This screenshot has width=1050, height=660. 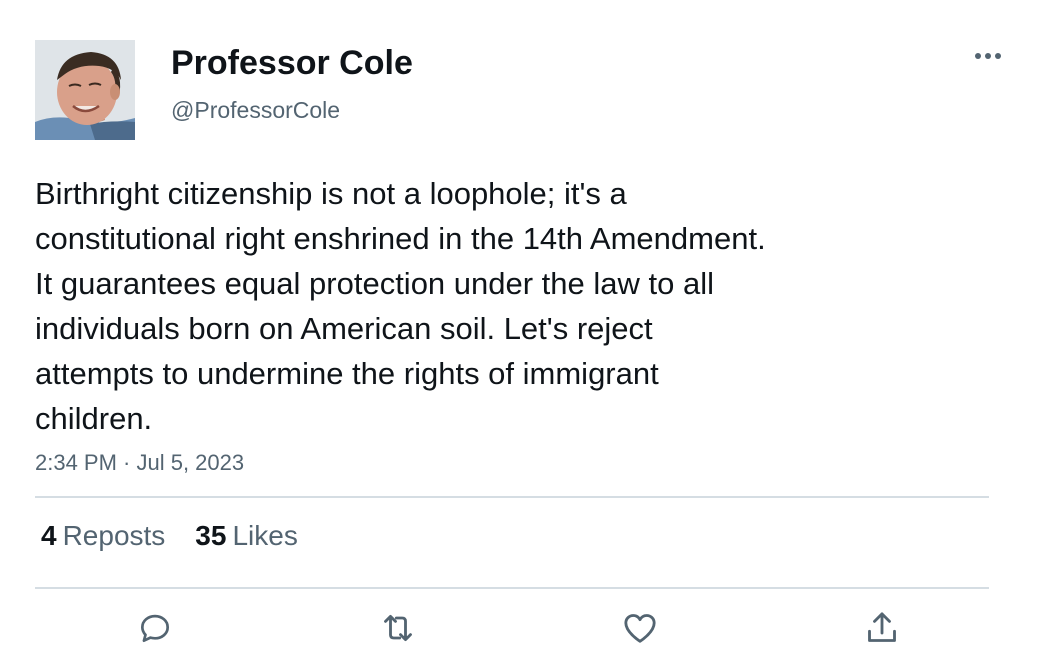 What do you see at coordinates (139, 463) in the screenshot?
I see `tweet-timestamp: 2:34 PM · Jul 5, 2023` at bounding box center [139, 463].